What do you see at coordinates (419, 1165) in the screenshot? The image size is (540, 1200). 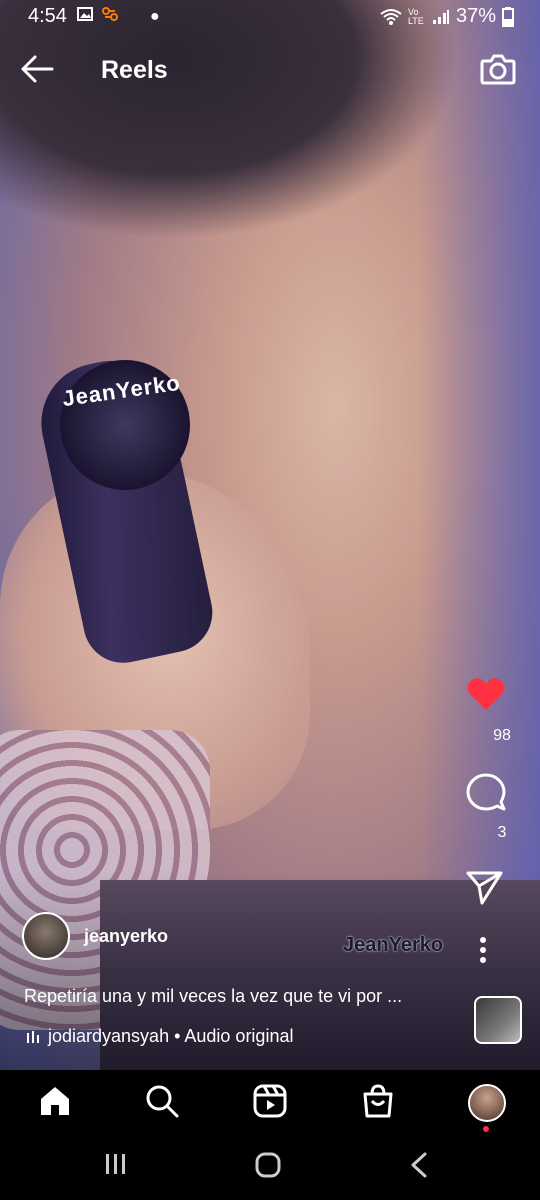 I see `back-chevron-icon` at bounding box center [419, 1165].